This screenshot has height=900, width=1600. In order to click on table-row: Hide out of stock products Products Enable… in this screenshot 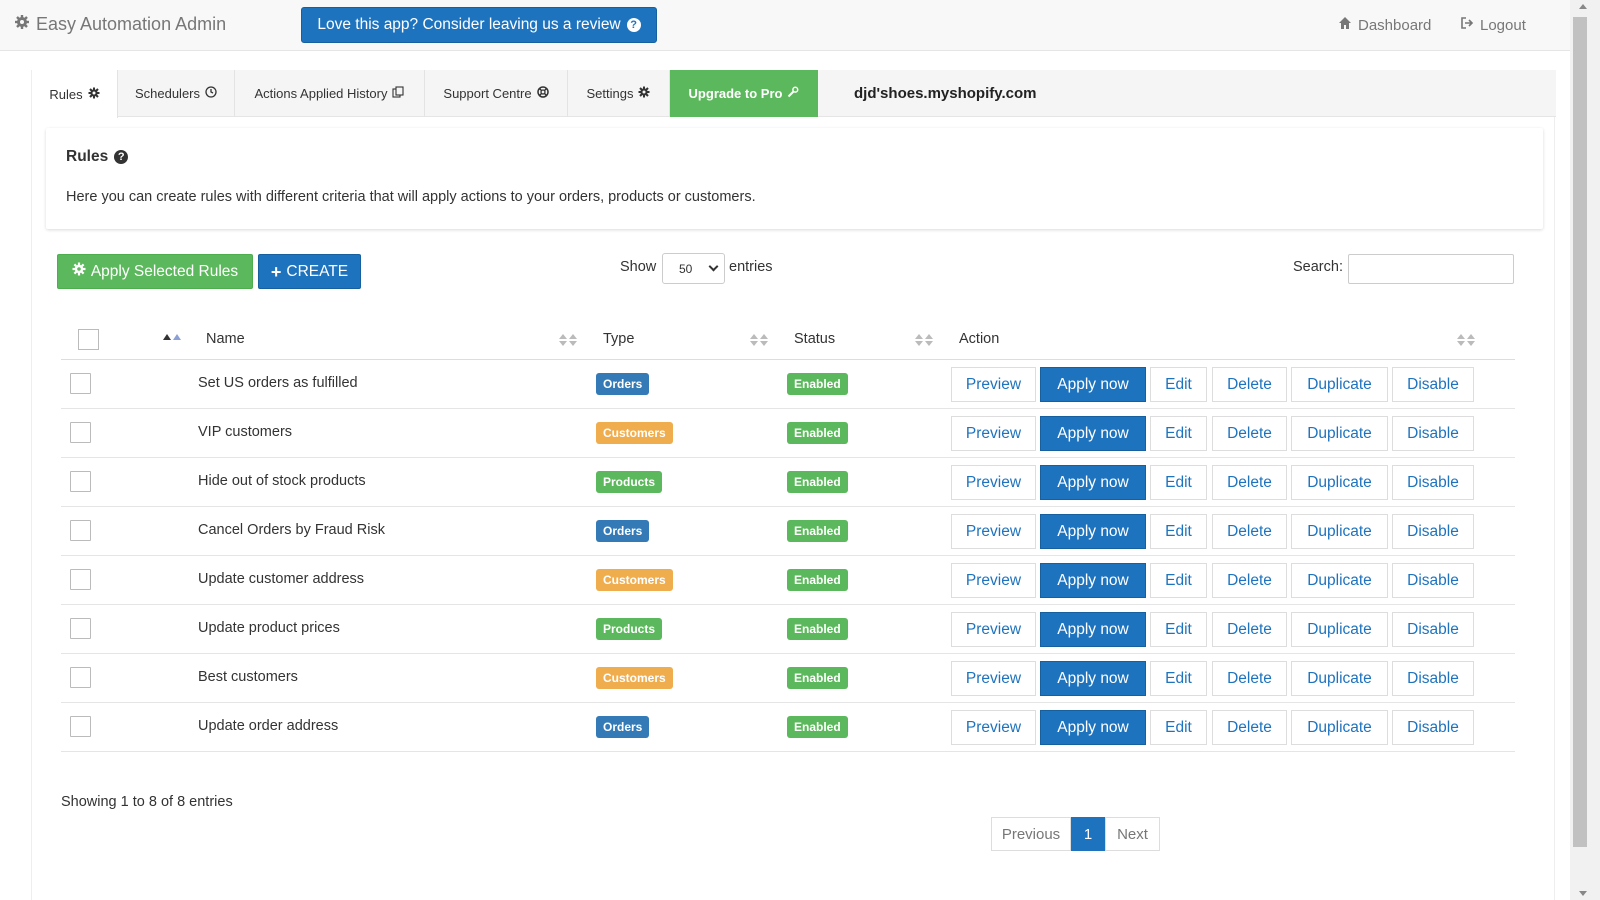, I will do `click(788, 482)`.